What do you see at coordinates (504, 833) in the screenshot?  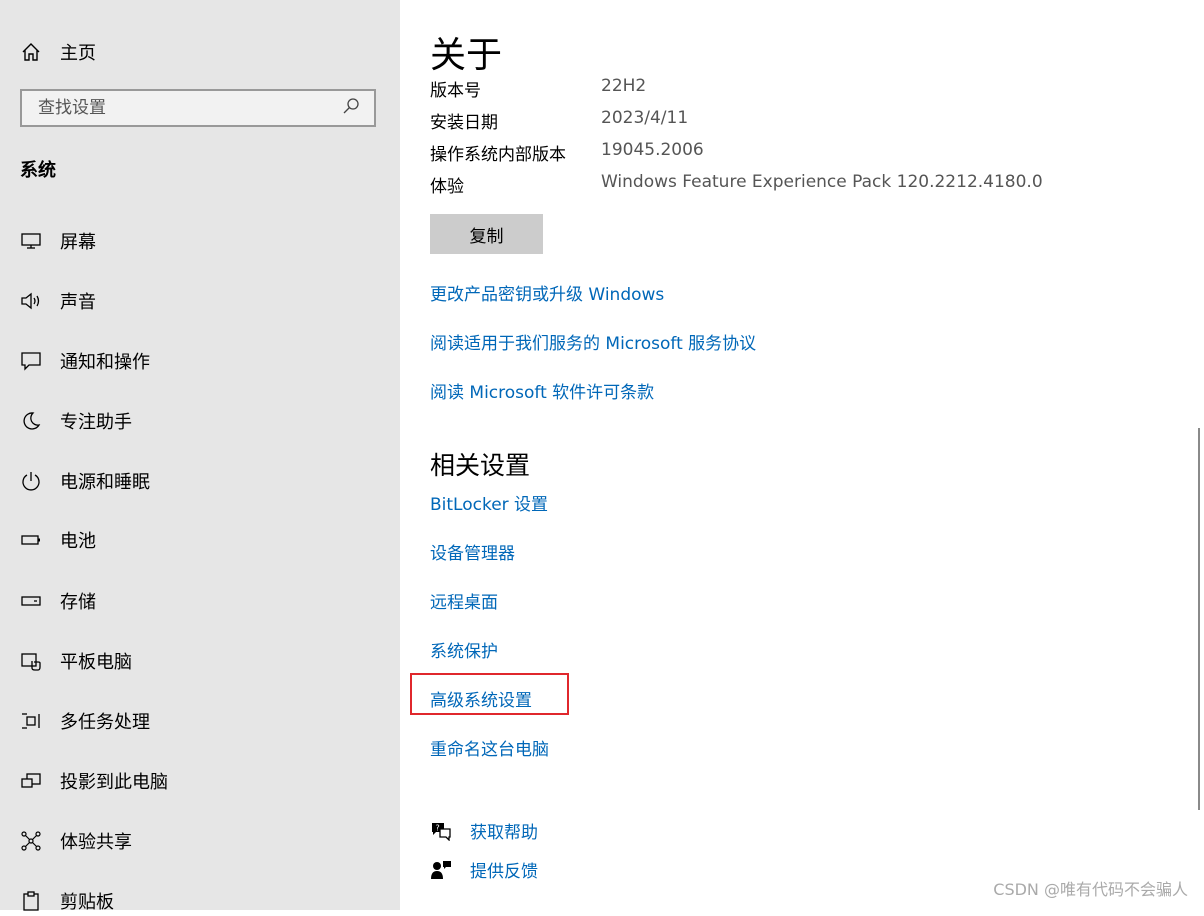 I see `help-label: 获取帮助` at bounding box center [504, 833].